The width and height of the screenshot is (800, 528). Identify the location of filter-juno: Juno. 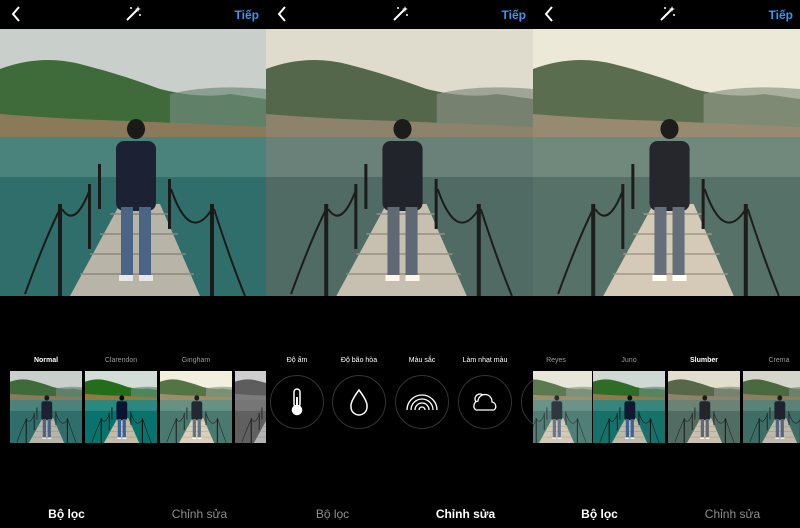
(629, 399).